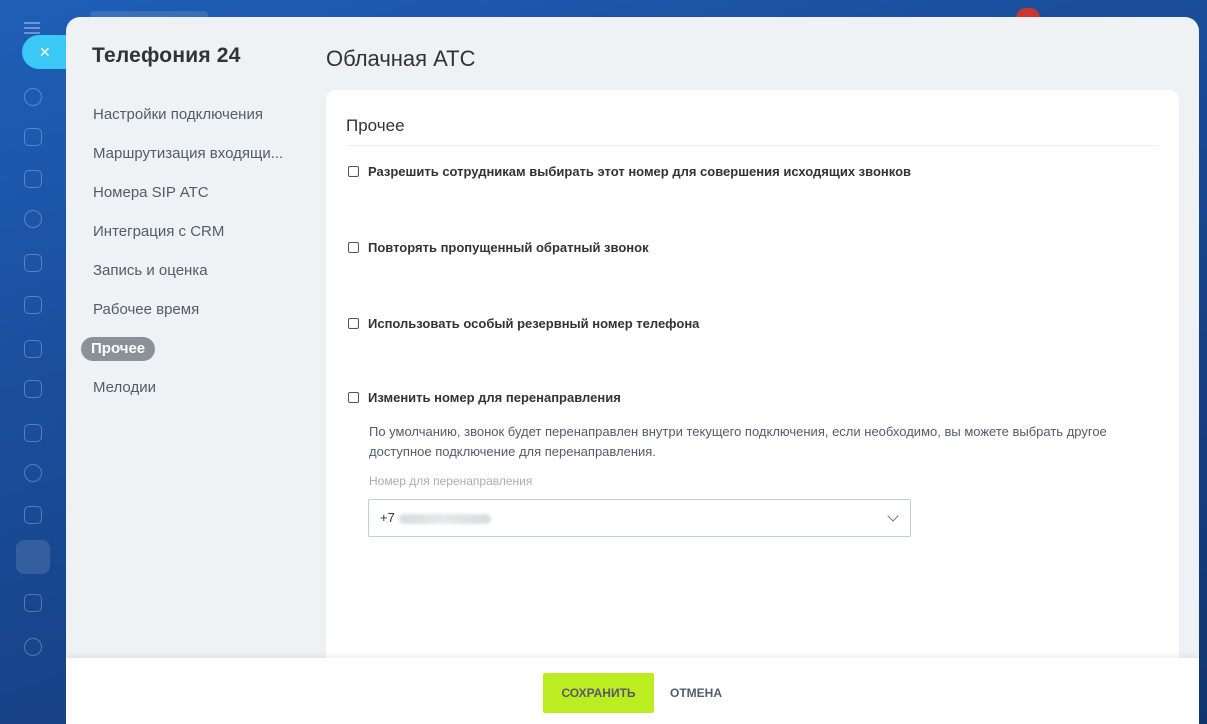  Describe the element at coordinates (375, 125) in the screenshot. I see `section-title: Прочее` at that location.